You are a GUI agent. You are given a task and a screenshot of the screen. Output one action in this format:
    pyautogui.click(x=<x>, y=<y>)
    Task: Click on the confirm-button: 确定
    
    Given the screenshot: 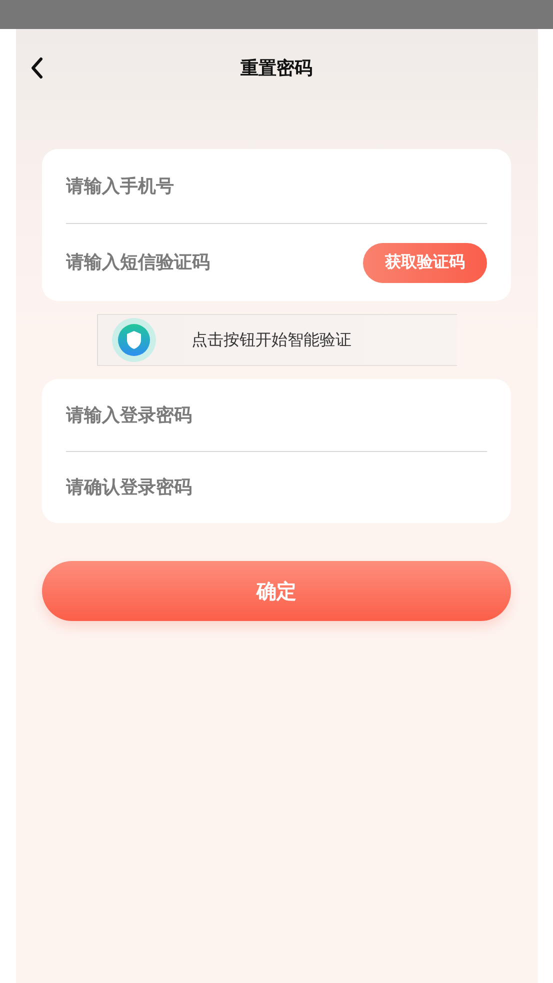 What is the action you would take?
    pyautogui.click(x=276, y=591)
    